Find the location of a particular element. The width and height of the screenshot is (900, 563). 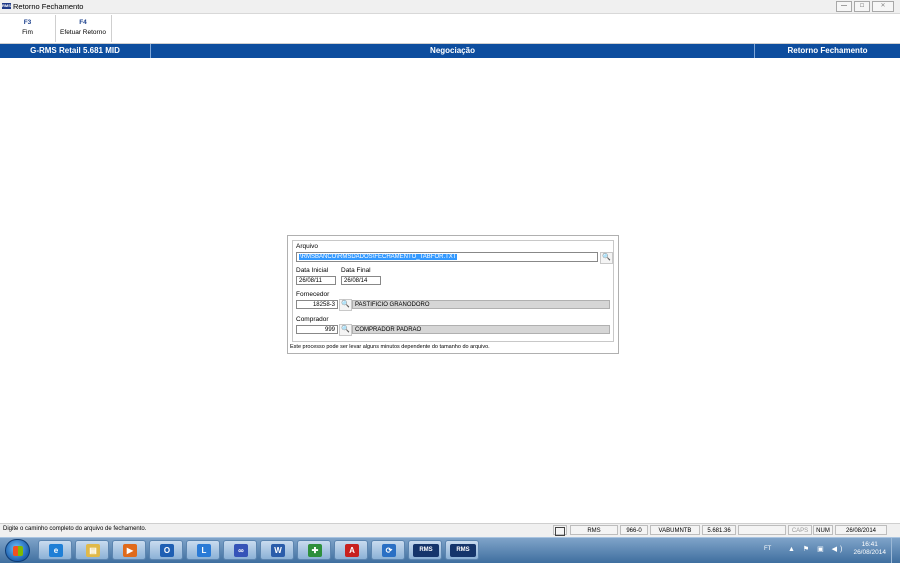

connect-icon: ∞ is located at coordinates (241, 550).